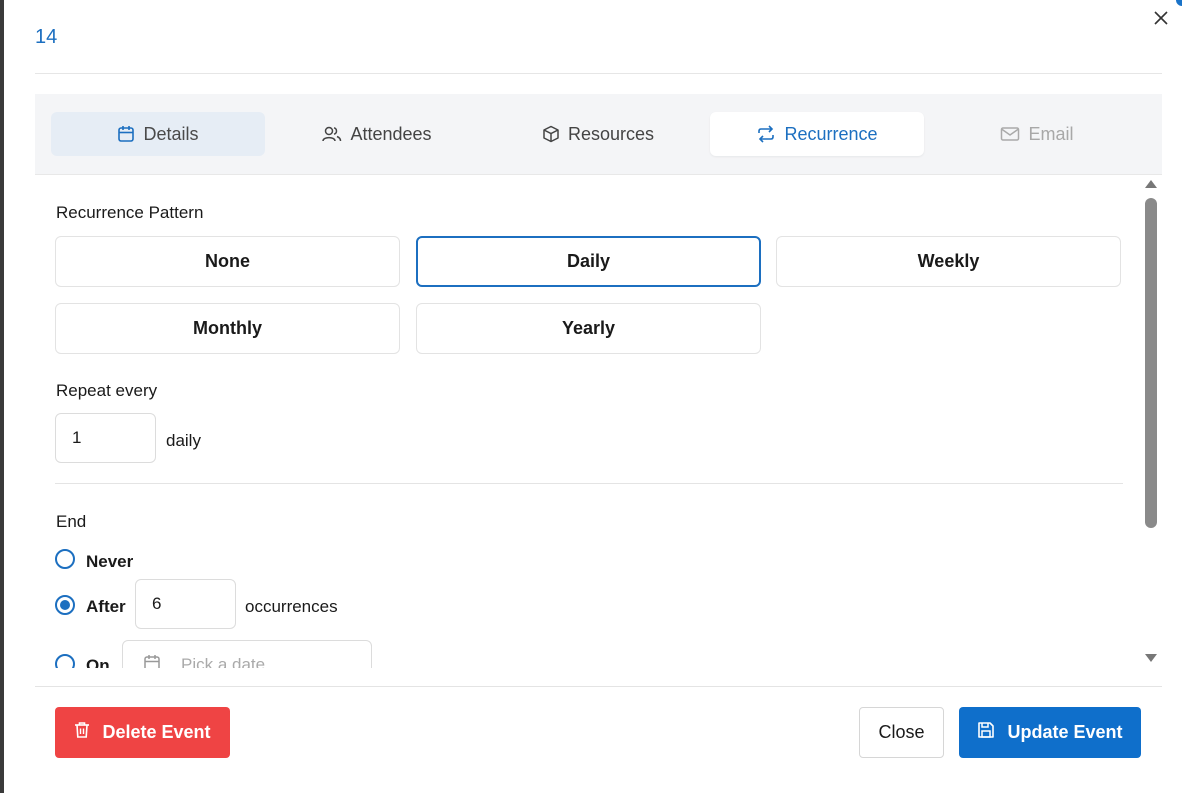 This screenshot has height=793, width=1182. I want to click on update-event-label: Update Event, so click(1065, 732).